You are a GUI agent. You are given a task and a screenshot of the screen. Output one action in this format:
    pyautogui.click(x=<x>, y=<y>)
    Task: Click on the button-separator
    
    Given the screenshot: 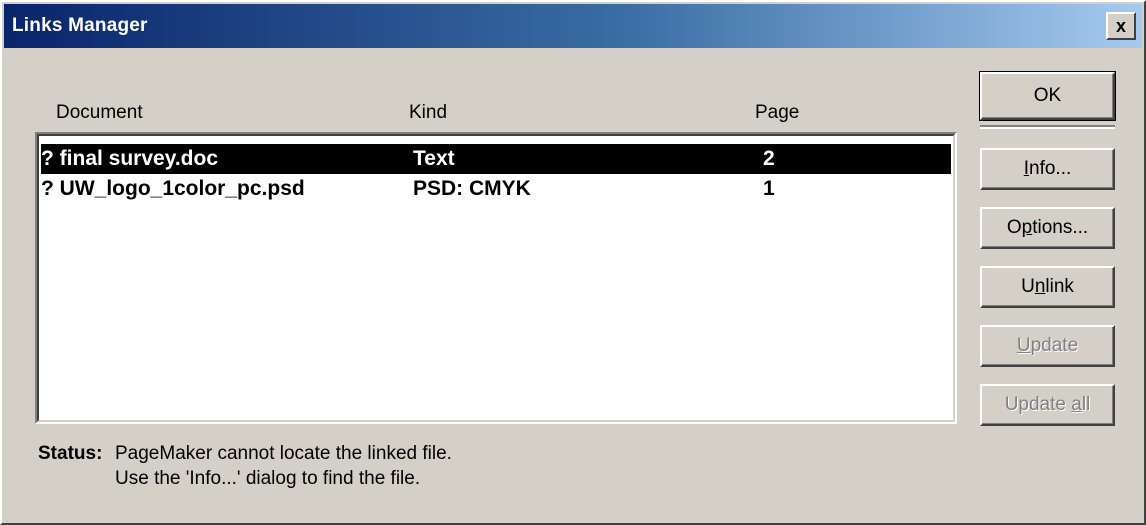 What is the action you would take?
    pyautogui.click(x=1047, y=127)
    